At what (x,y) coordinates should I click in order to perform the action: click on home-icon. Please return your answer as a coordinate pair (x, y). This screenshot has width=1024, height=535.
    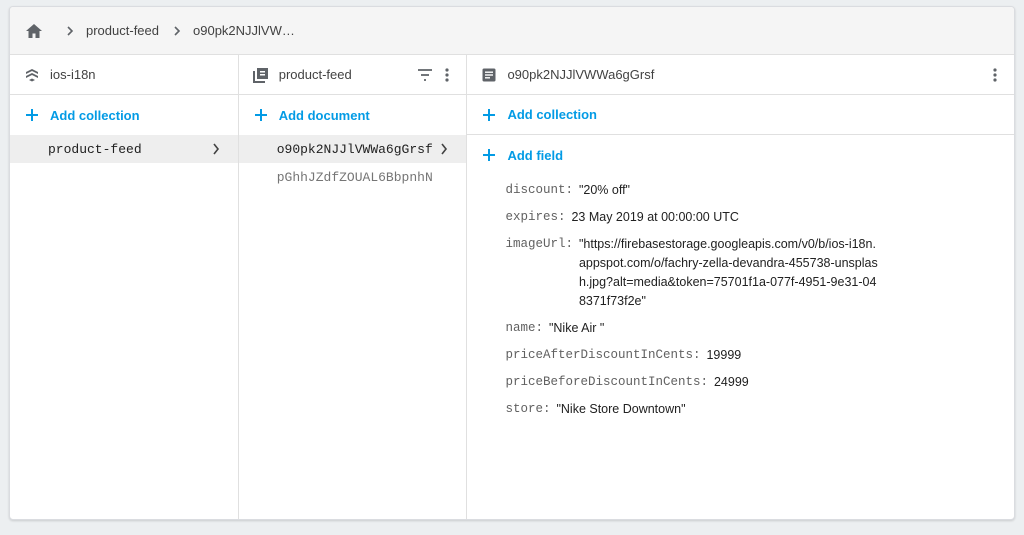
    Looking at the image, I should click on (34, 31).